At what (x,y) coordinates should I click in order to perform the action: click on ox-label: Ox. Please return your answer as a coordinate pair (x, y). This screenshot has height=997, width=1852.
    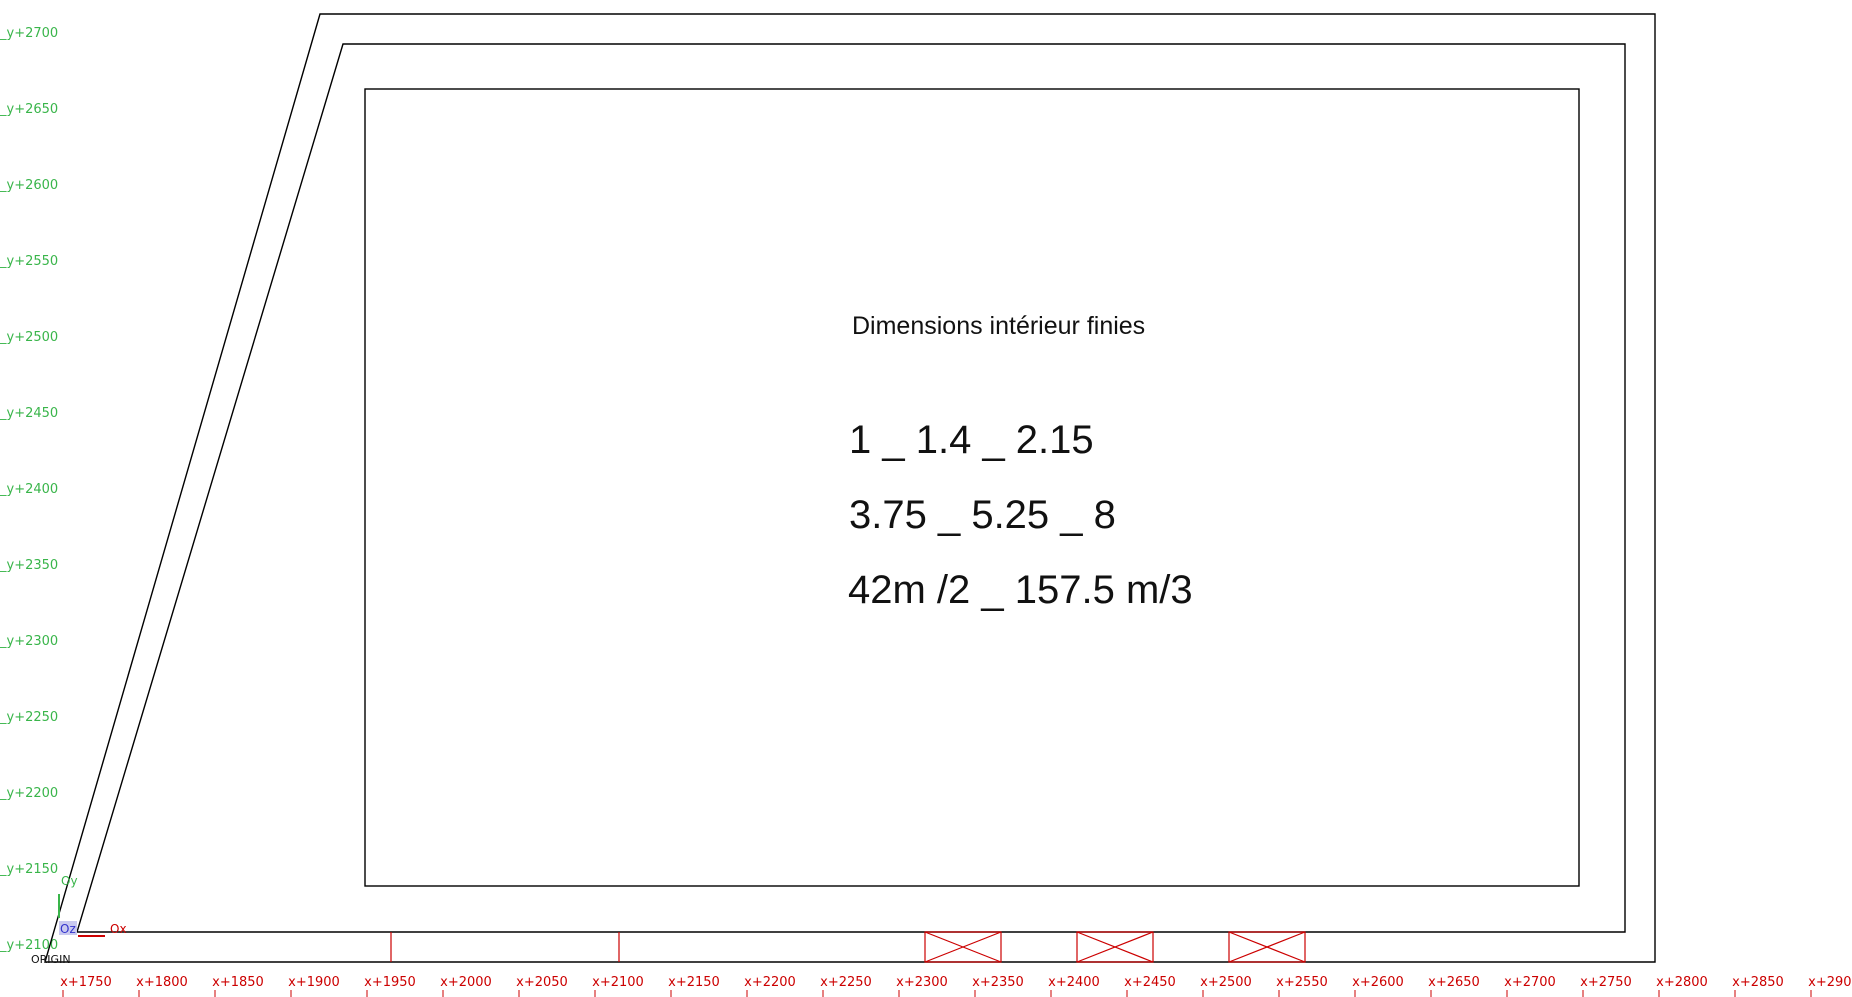
    Looking at the image, I should click on (118, 929).